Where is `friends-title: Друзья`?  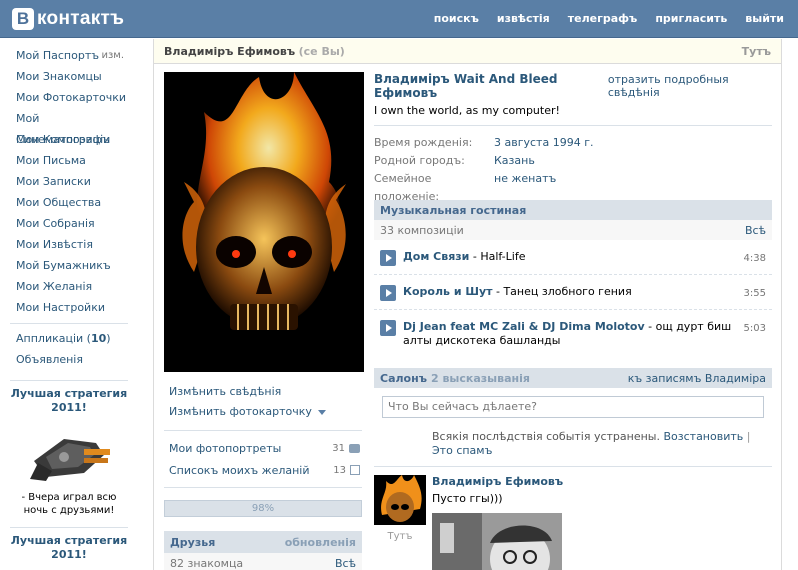 friends-title: Друзья is located at coordinates (193, 542).